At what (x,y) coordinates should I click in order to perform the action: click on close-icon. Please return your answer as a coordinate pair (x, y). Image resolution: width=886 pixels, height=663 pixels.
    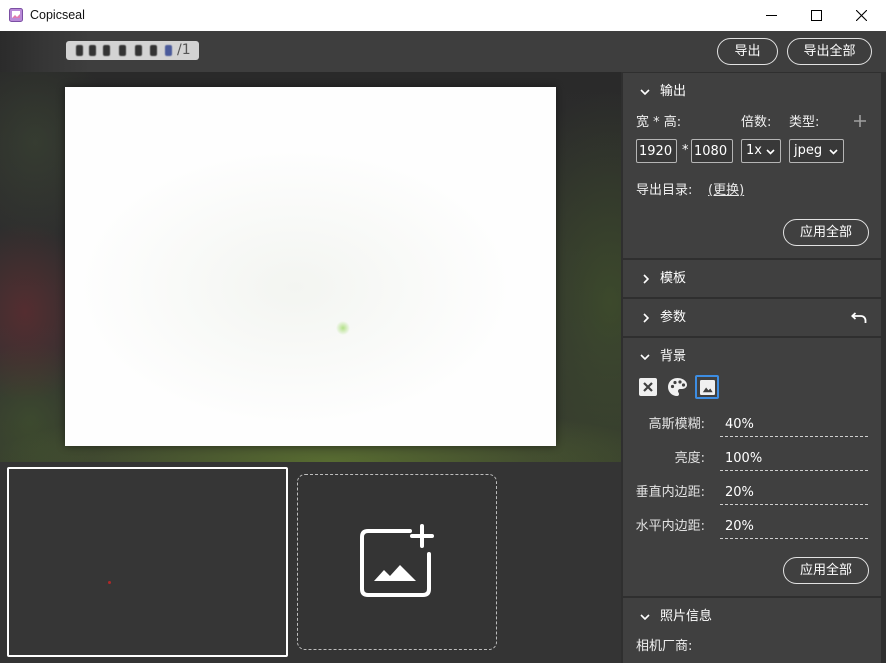
    Looking at the image, I should click on (861, 15).